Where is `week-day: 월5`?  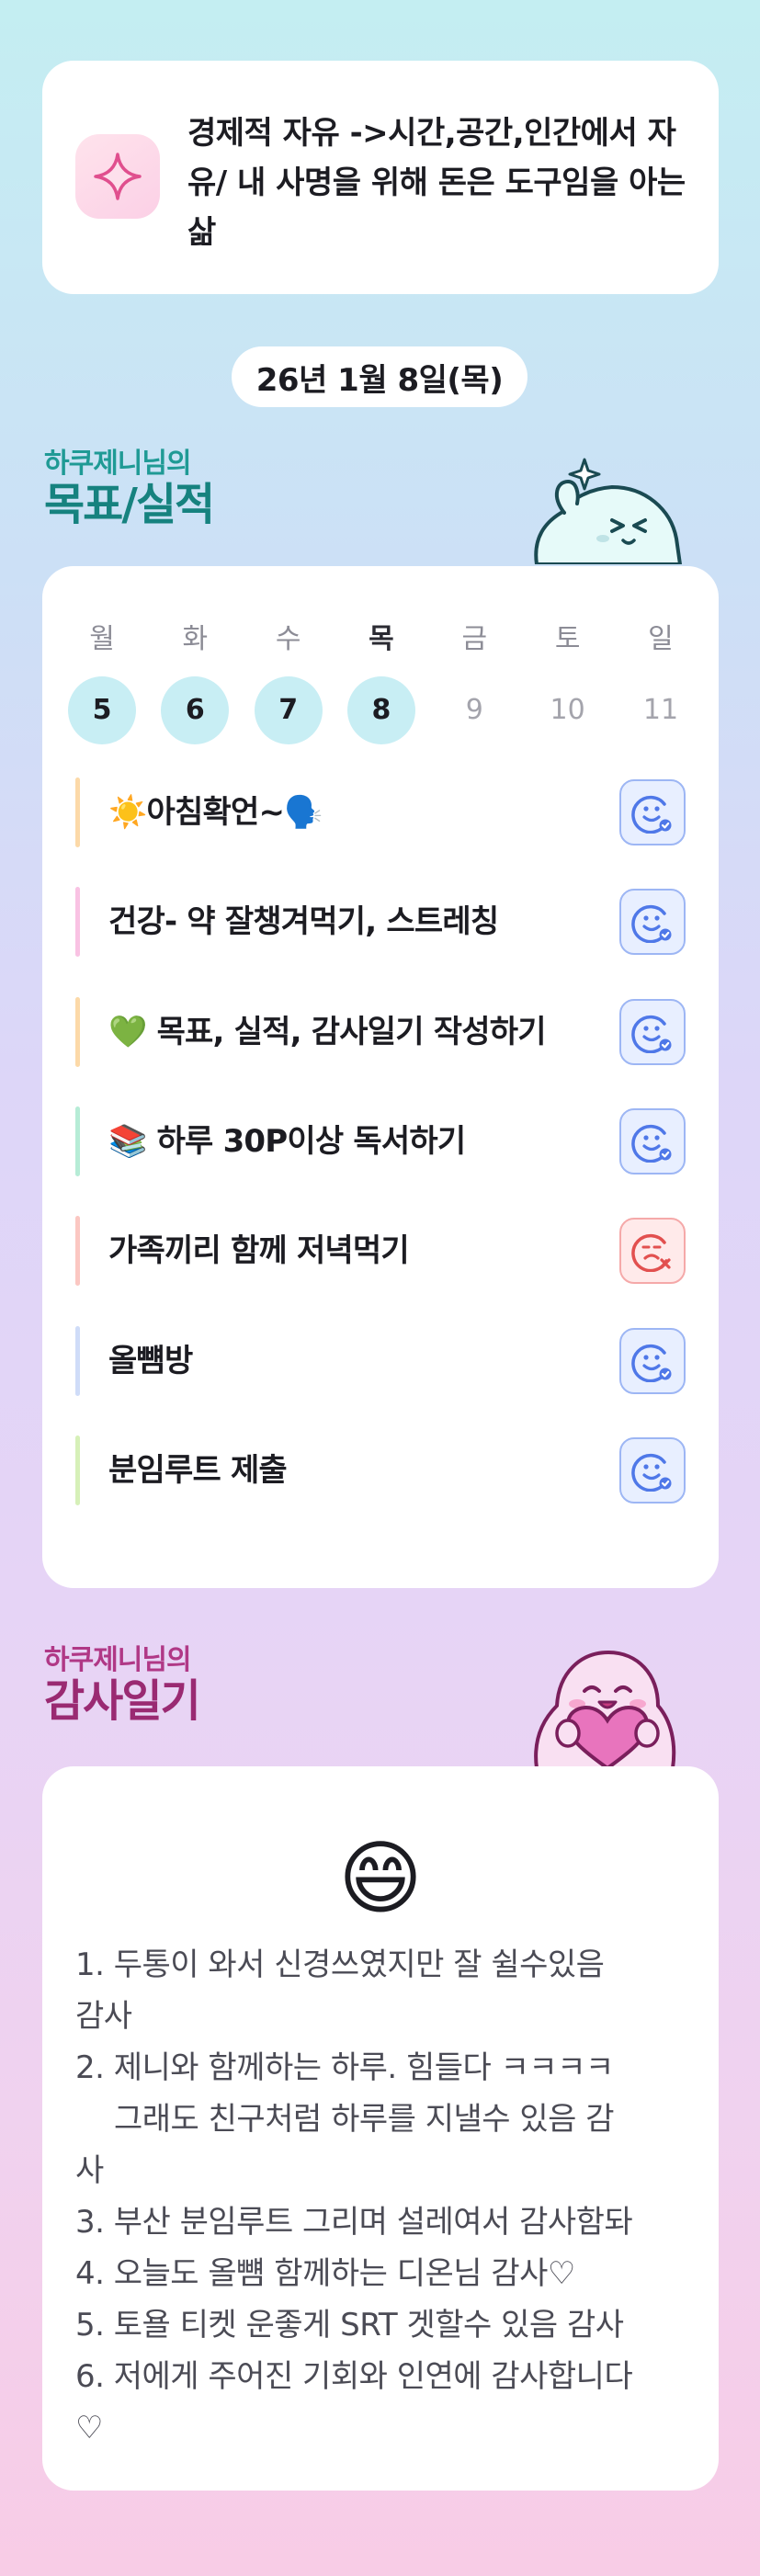 week-day: 월5 is located at coordinates (102, 682).